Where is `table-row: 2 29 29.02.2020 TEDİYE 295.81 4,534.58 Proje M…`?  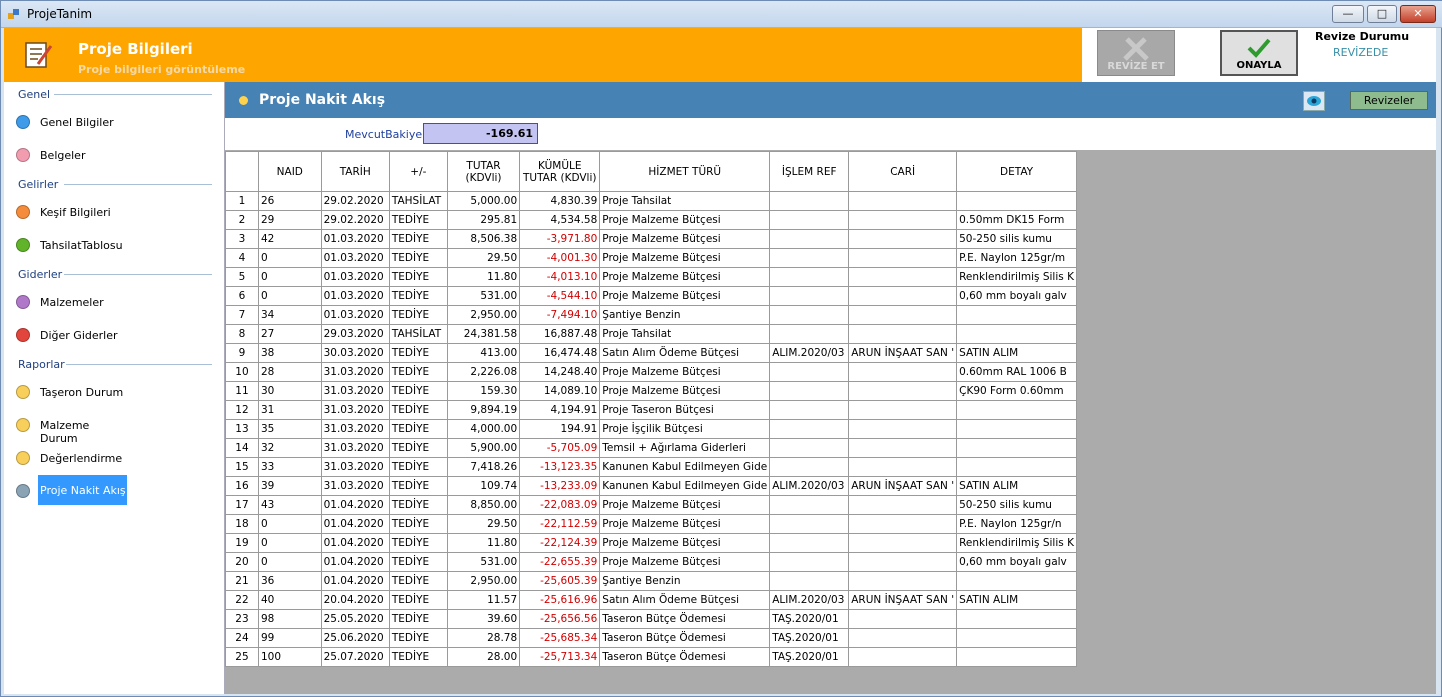
table-row: 2 29 29.02.2020 TEDİYE 295.81 4,534.58 Proje M… is located at coordinates (651, 220).